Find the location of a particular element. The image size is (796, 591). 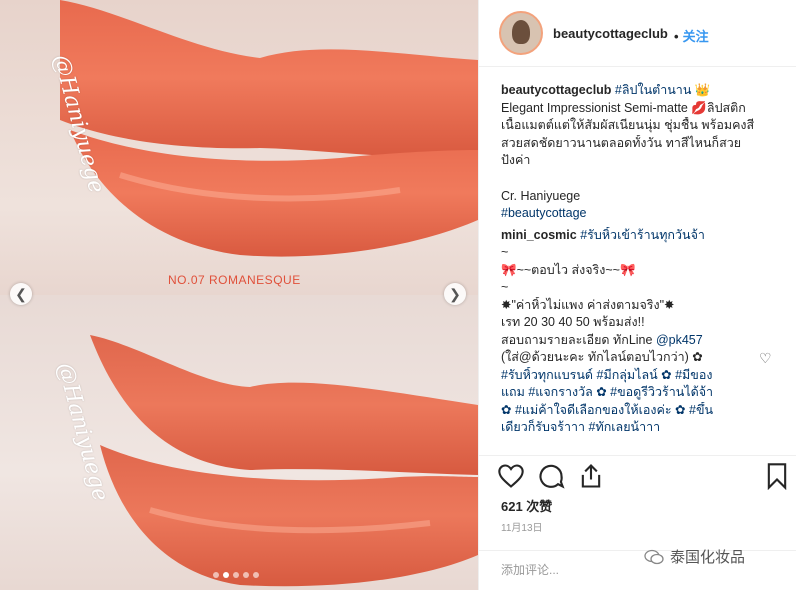

caption-hashtag: #ลิปในตำนาน is located at coordinates (653, 90).